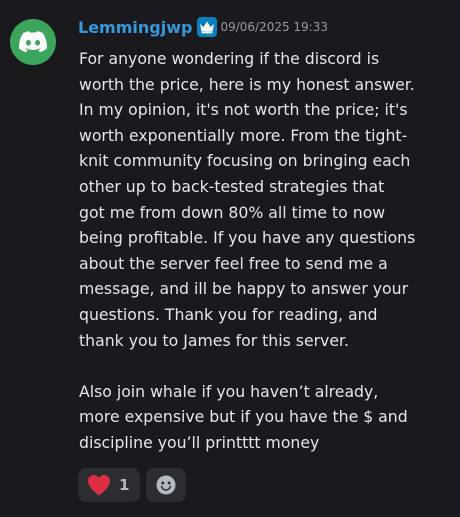  Describe the element at coordinates (274, 27) in the screenshot. I see `timestamp: 09/06/2025 19:33` at that location.